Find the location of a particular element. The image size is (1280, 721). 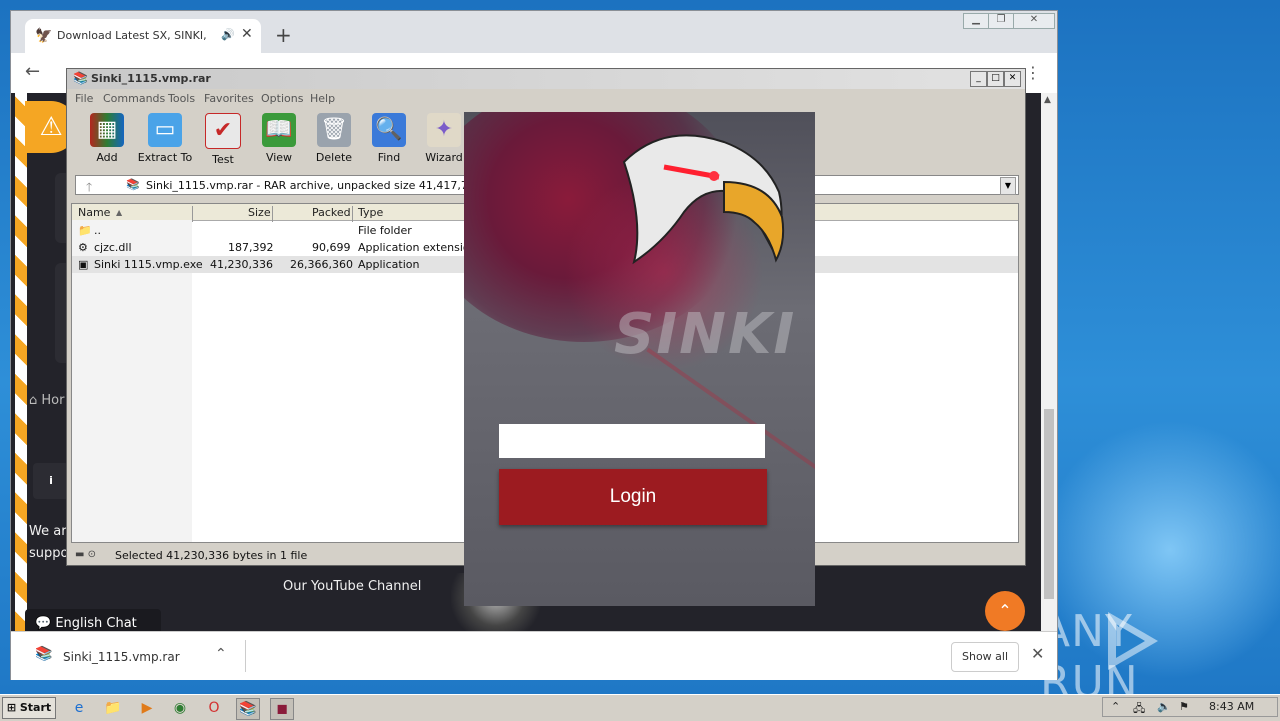

new-tab-icon: + is located at coordinates (283, 35).